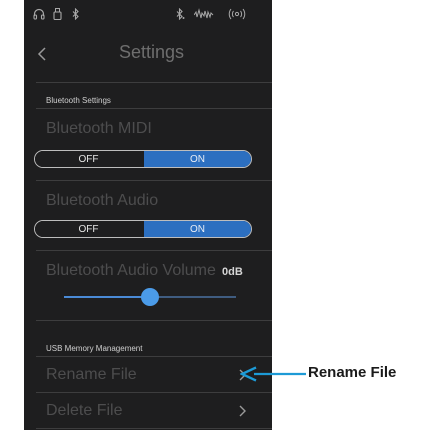 The width and height of the screenshot is (433, 430). I want to click on slider-fill, so click(107, 297).